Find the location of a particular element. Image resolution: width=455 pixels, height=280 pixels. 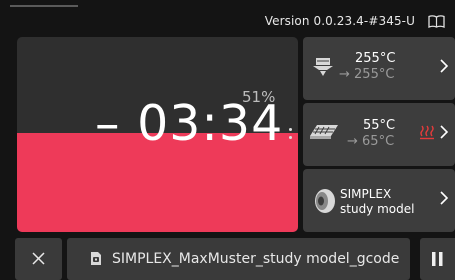

pause-icon is located at coordinates (437, 259).